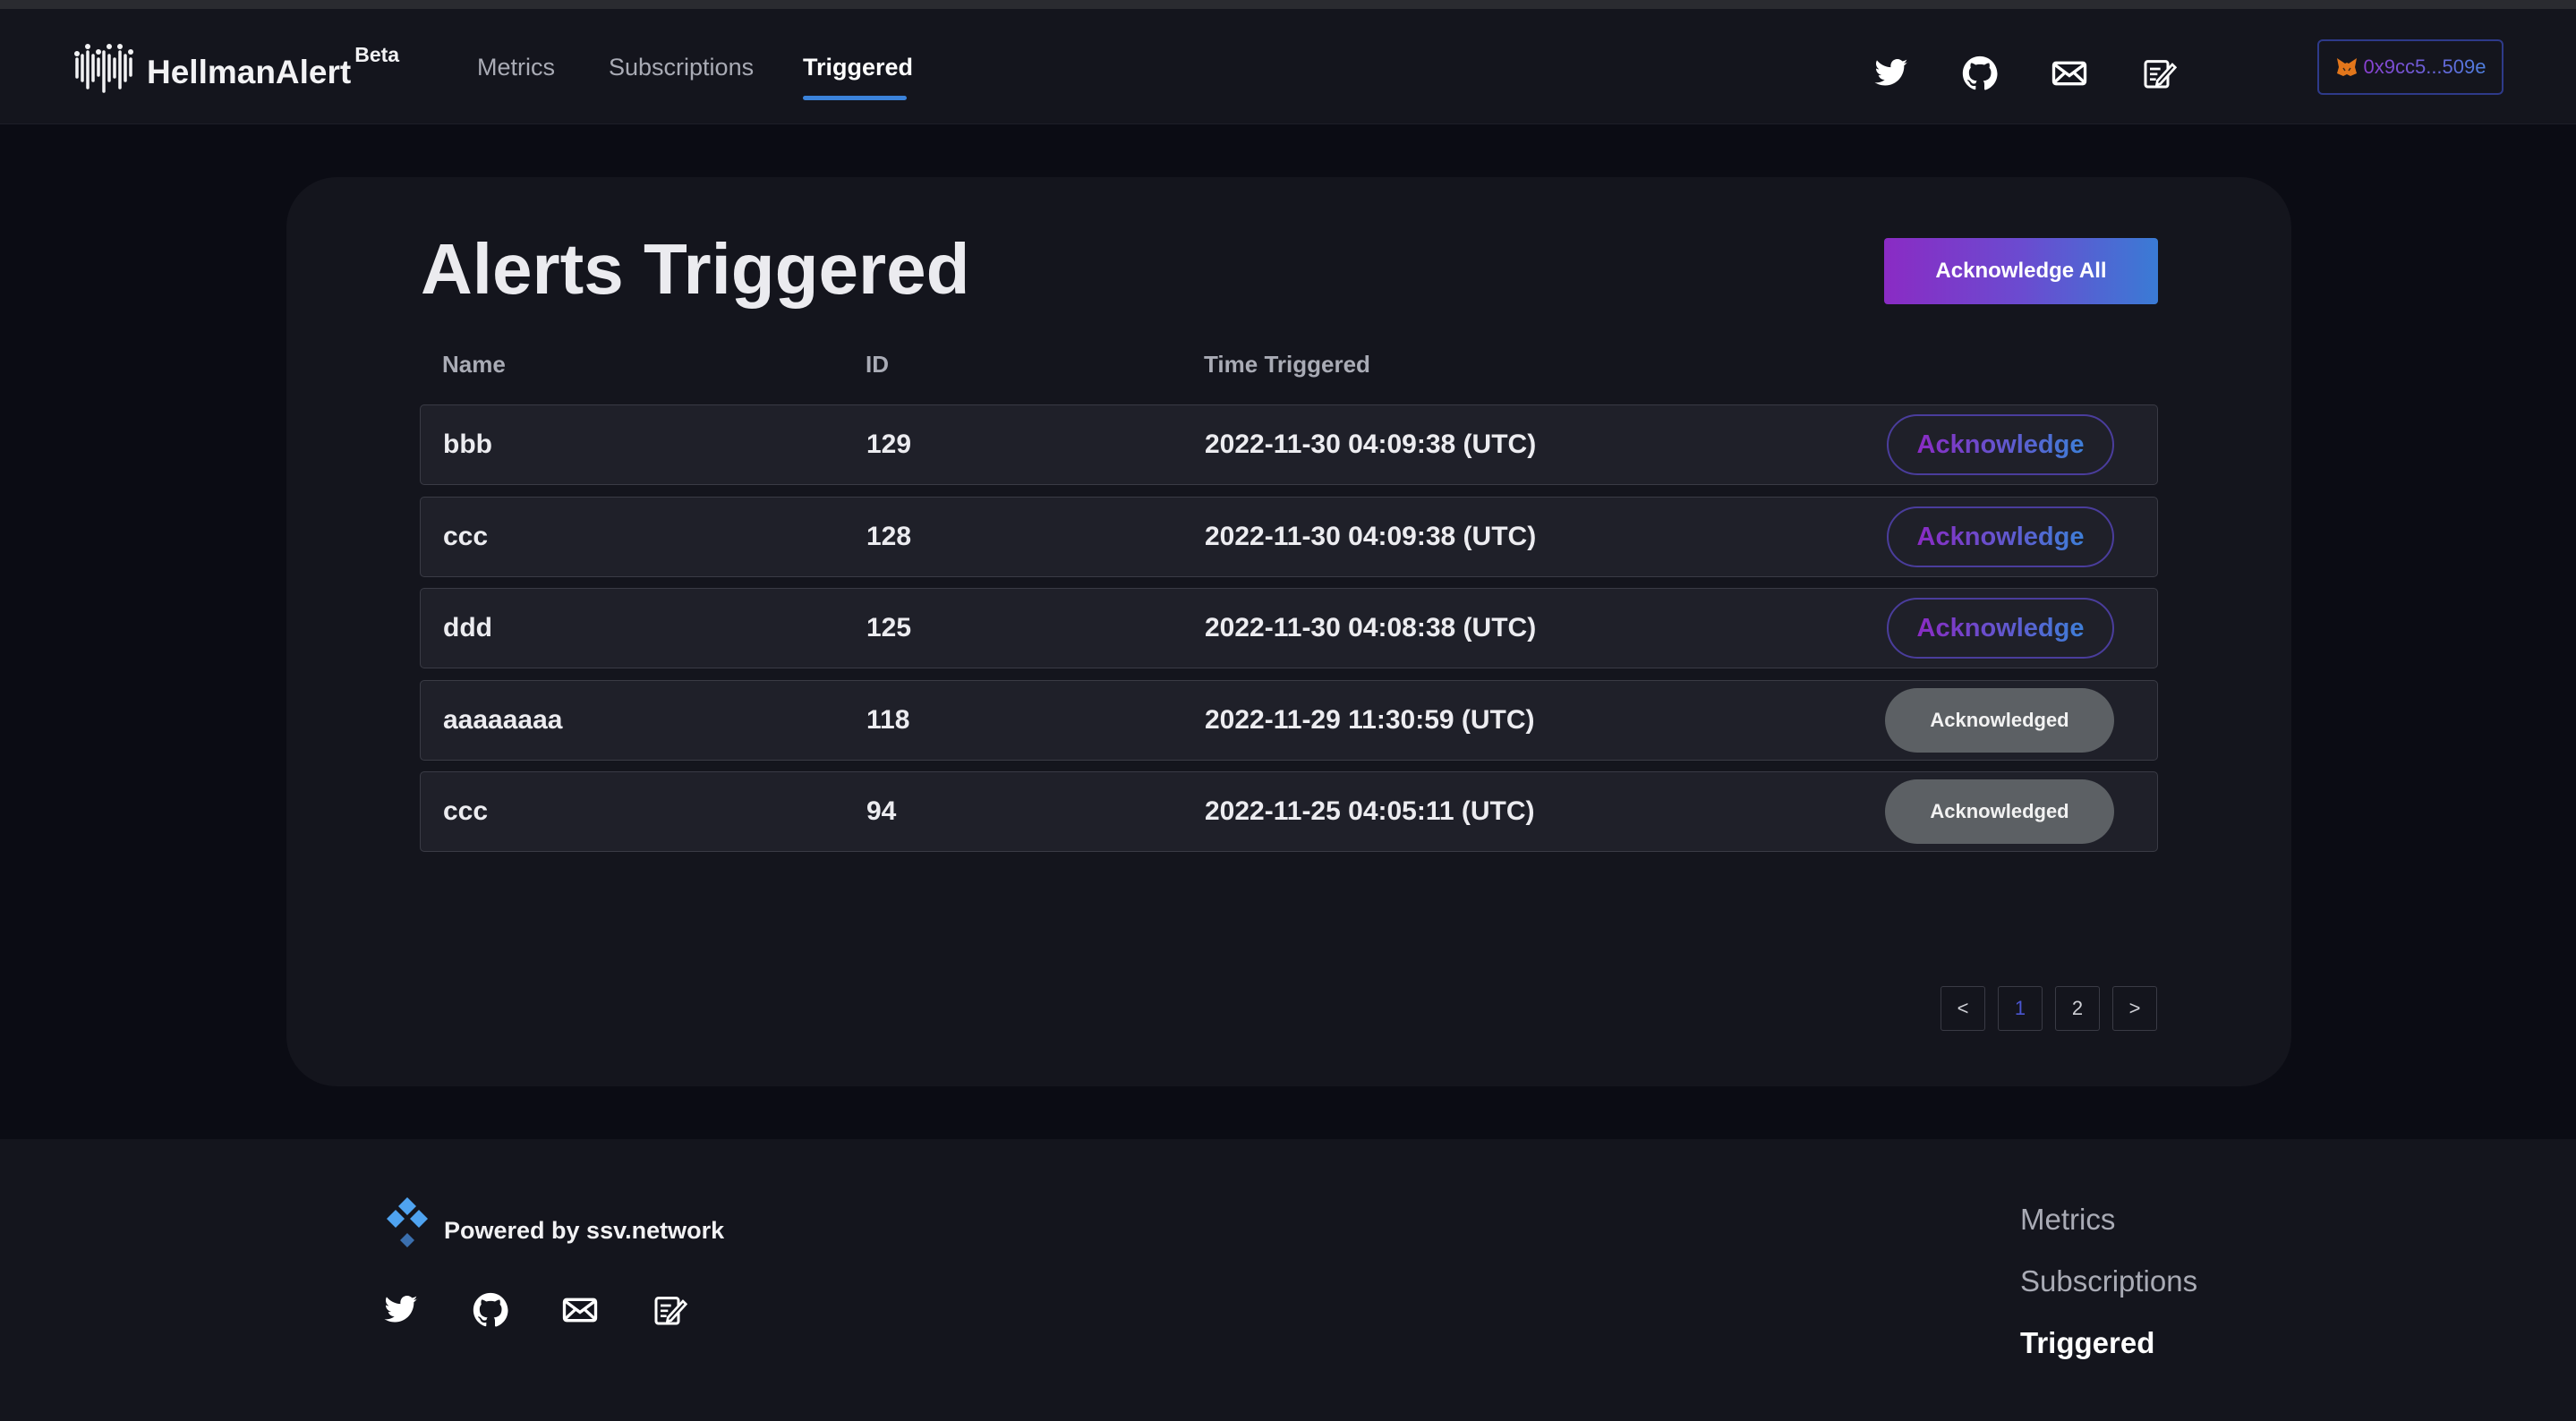  Describe the element at coordinates (2346, 67) in the screenshot. I see `fox-icon` at that location.